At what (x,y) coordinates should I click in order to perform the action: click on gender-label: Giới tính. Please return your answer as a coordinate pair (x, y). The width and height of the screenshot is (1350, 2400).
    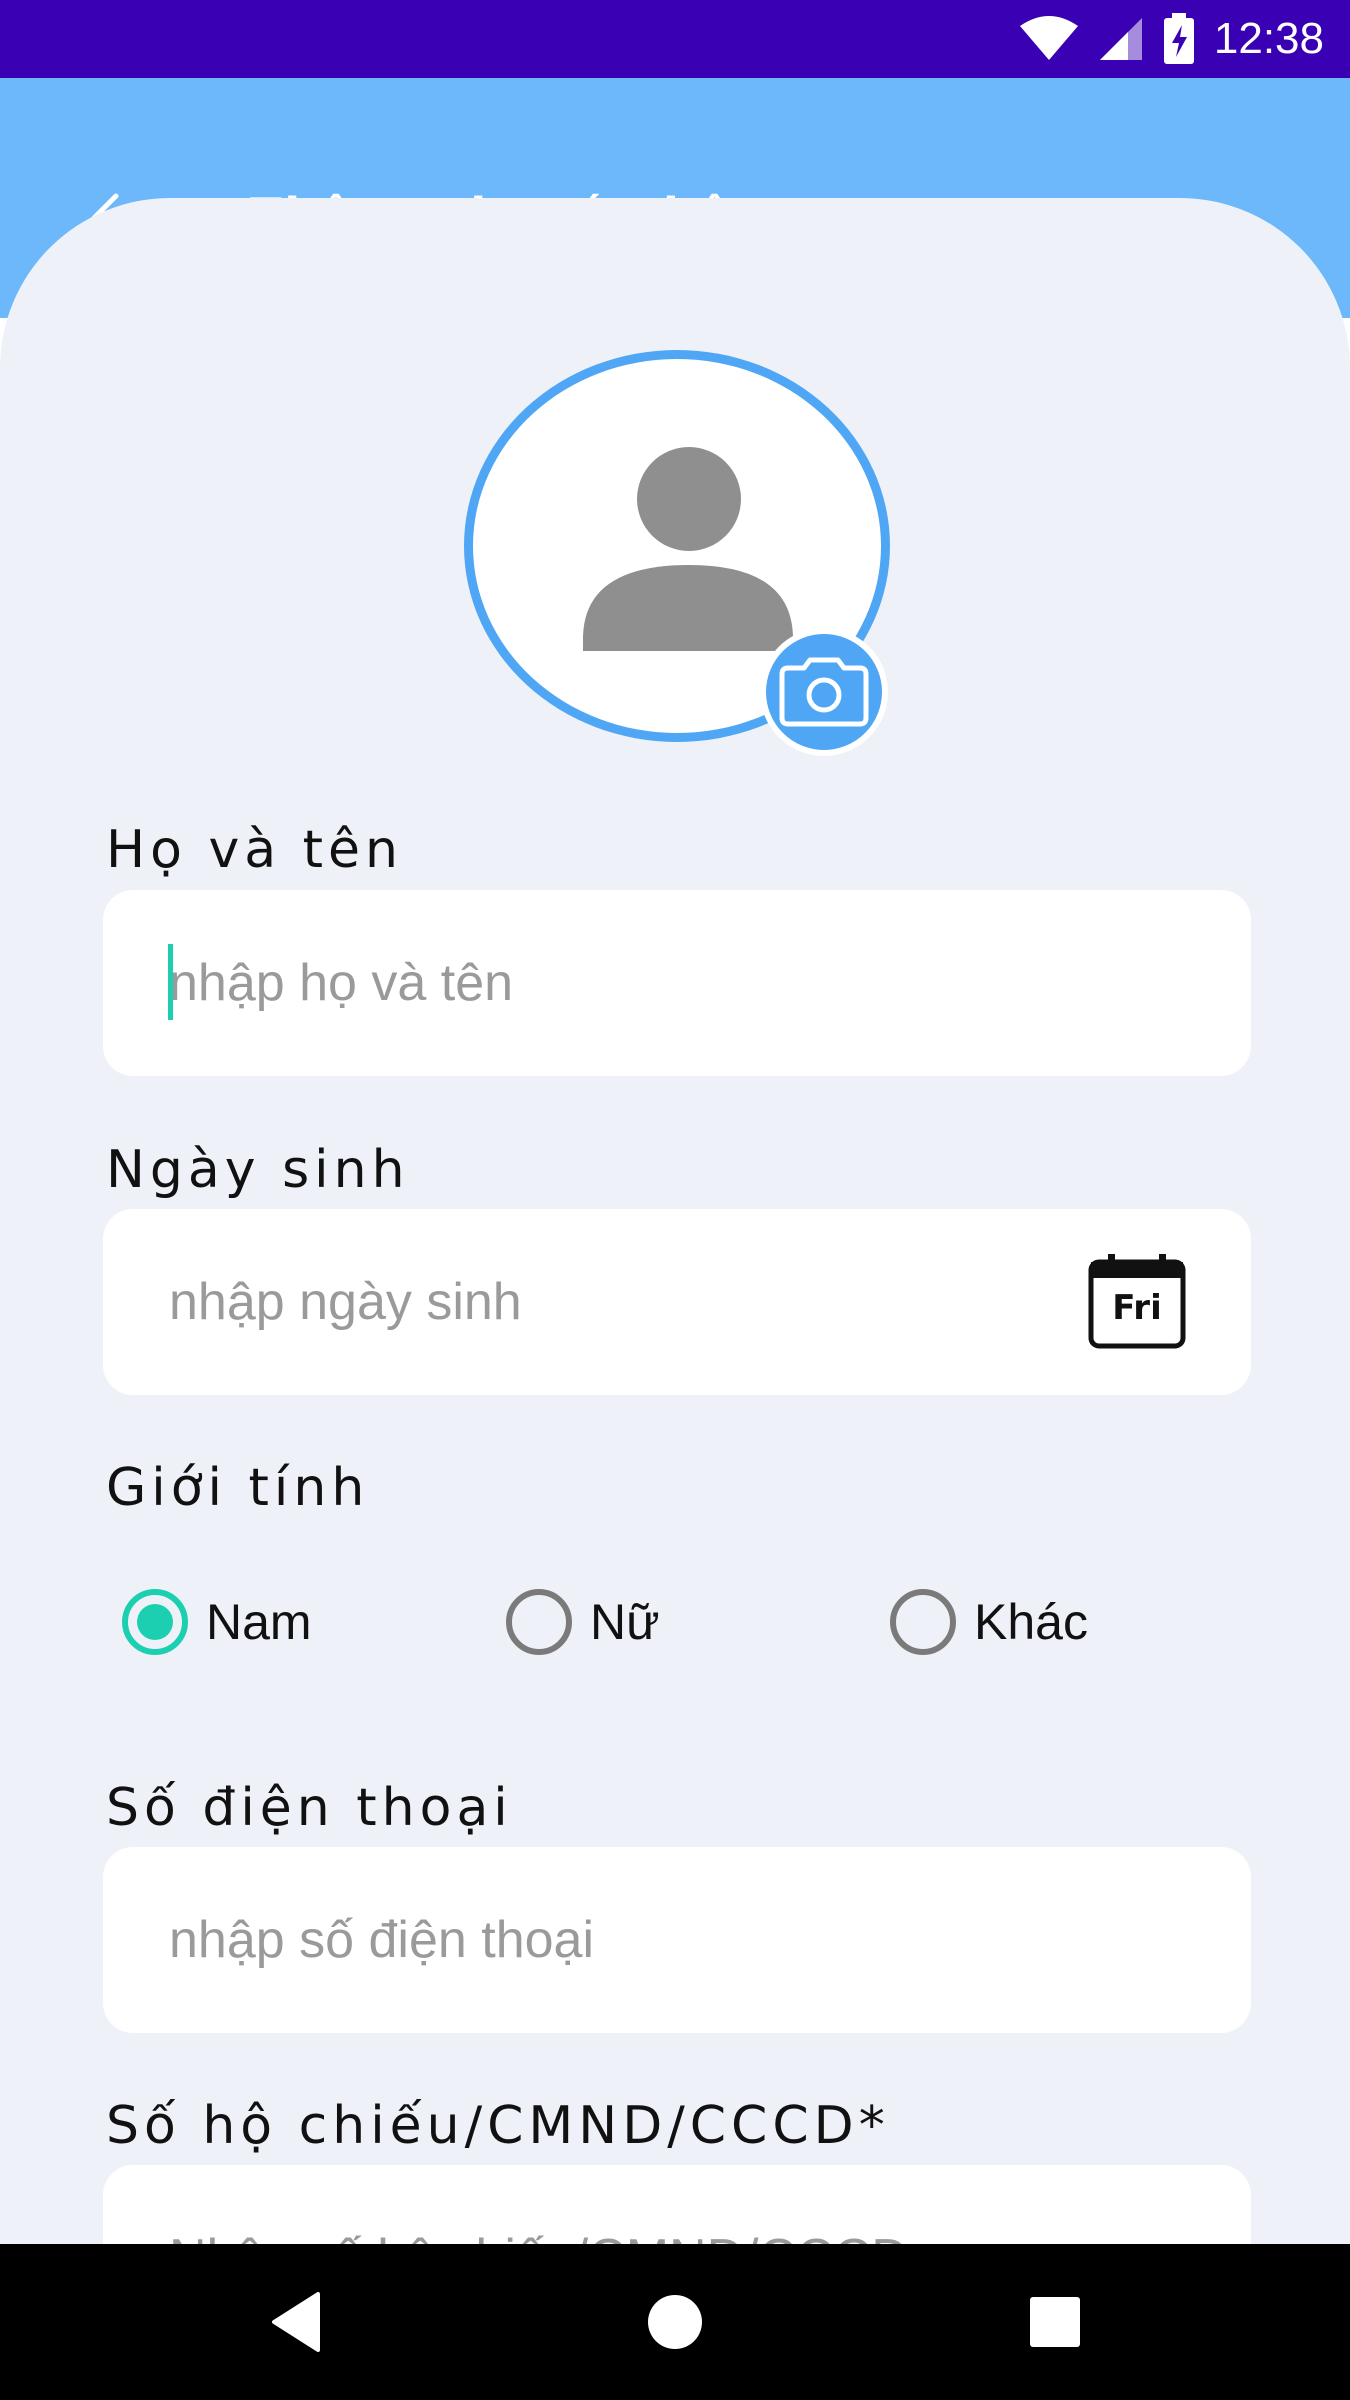
    Looking at the image, I should click on (238, 1488).